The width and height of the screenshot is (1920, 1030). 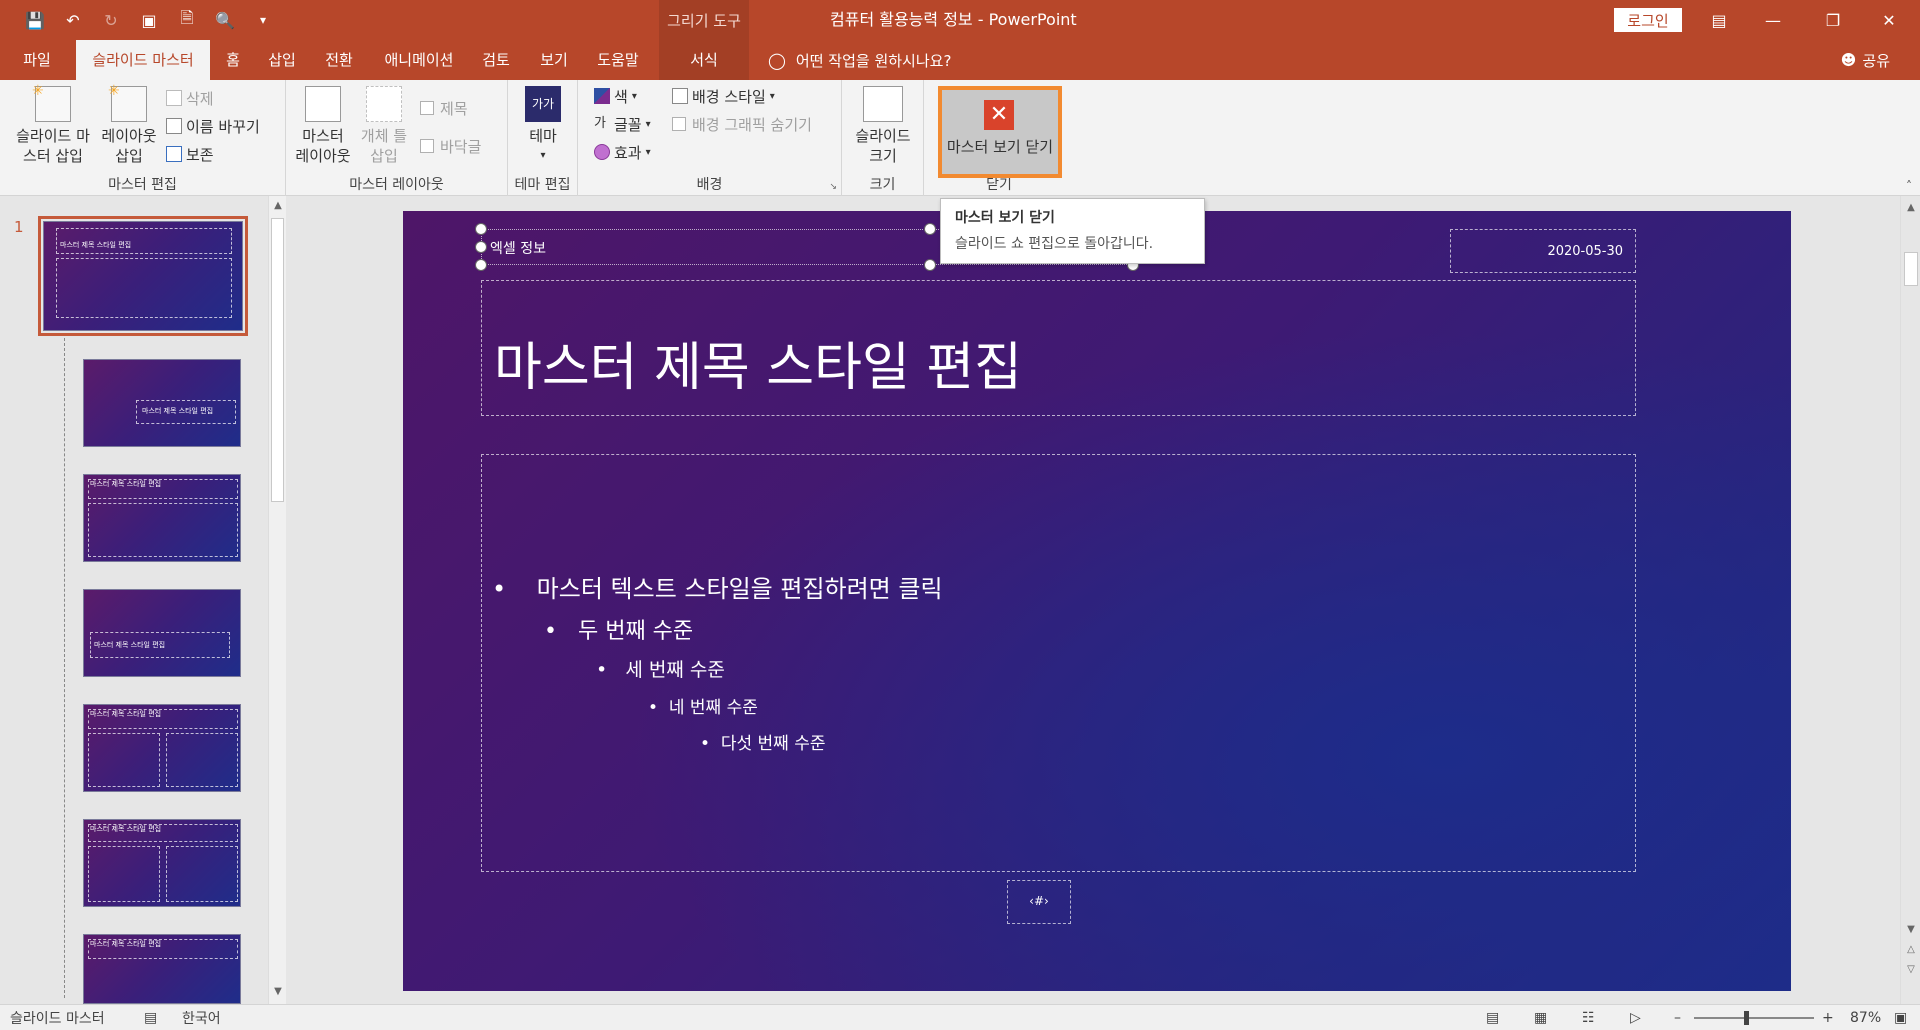 I want to click on hide-background-graphics-checkbox: 배경 그래픽 숨기기, so click(x=742, y=124).